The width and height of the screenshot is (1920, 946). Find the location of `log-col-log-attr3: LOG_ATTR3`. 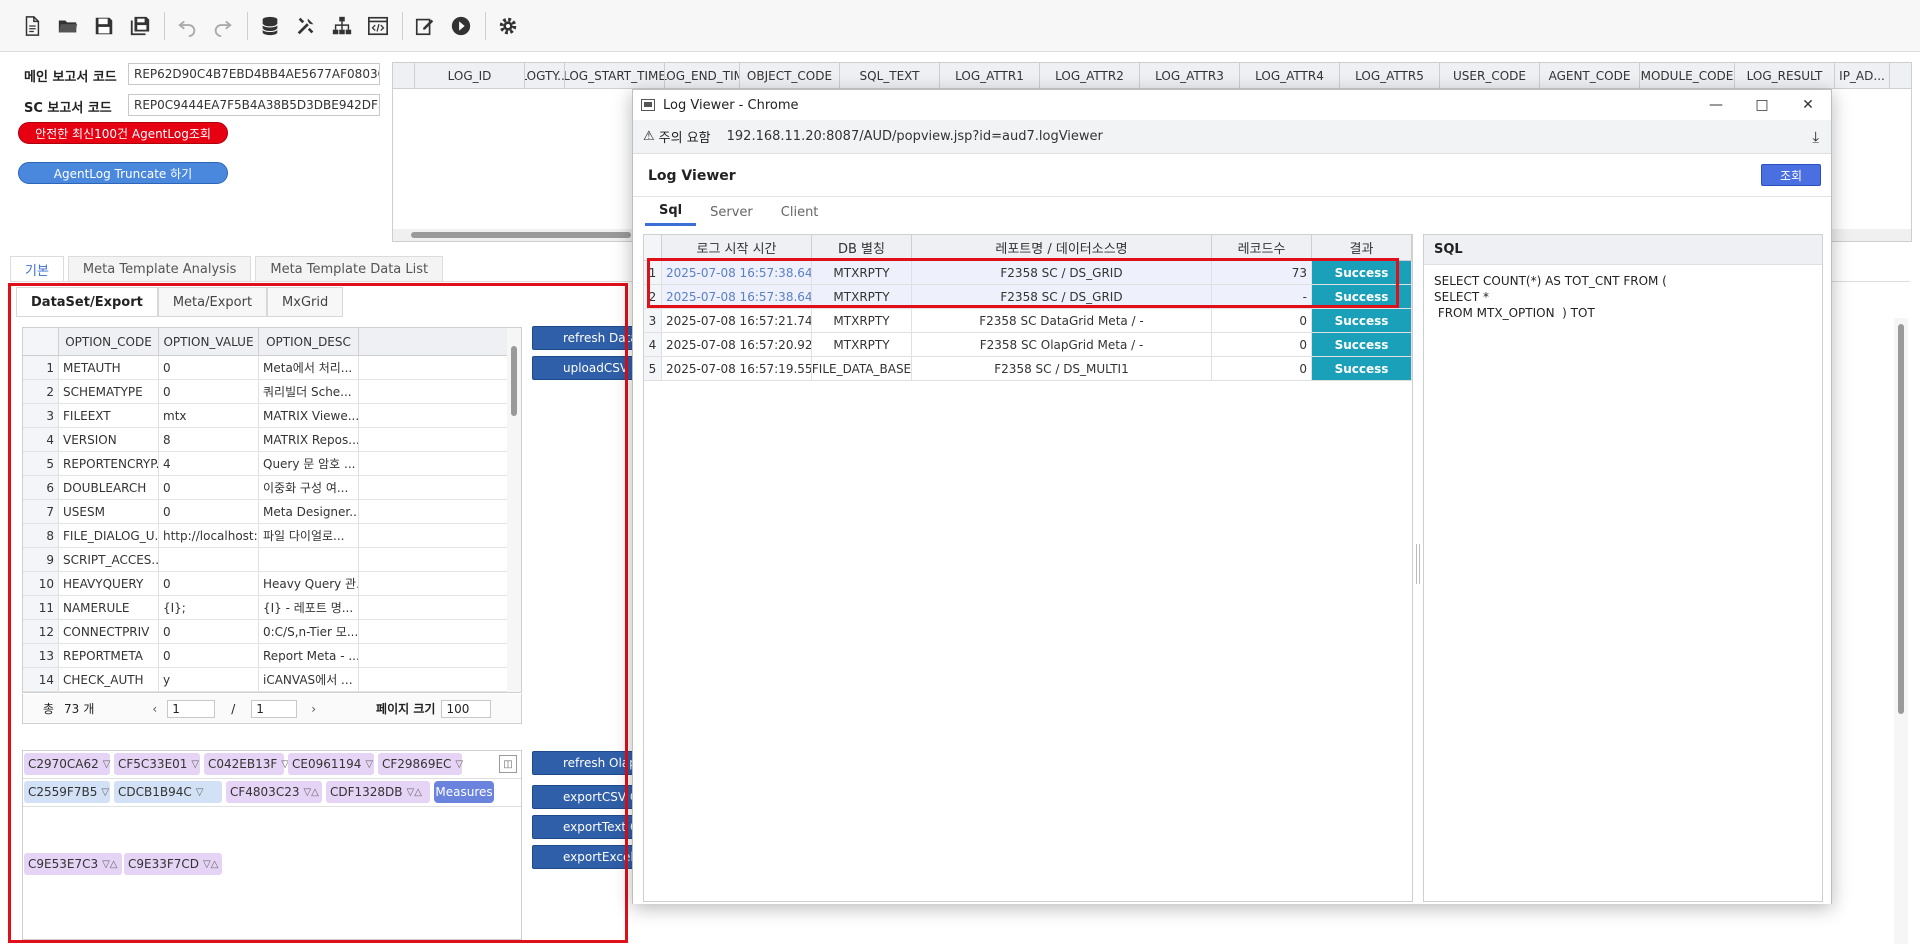

log-col-log-attr3: LOG_ATTR3 is located at coordinates (1190, 75).